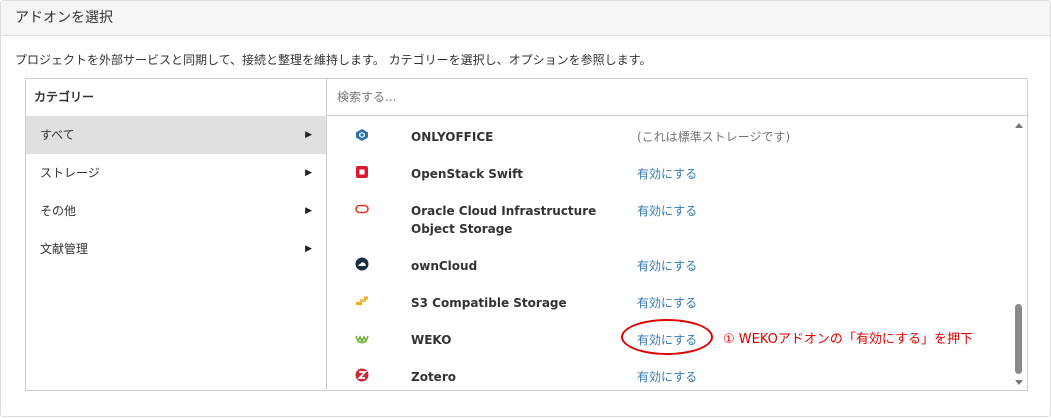 This screenshot has width=1051, height=419. What do you see at coordinates (667, 266) in the screenshot?
I see `enable-link-owncloud: 有効にする` at bounding box center [667, 266].